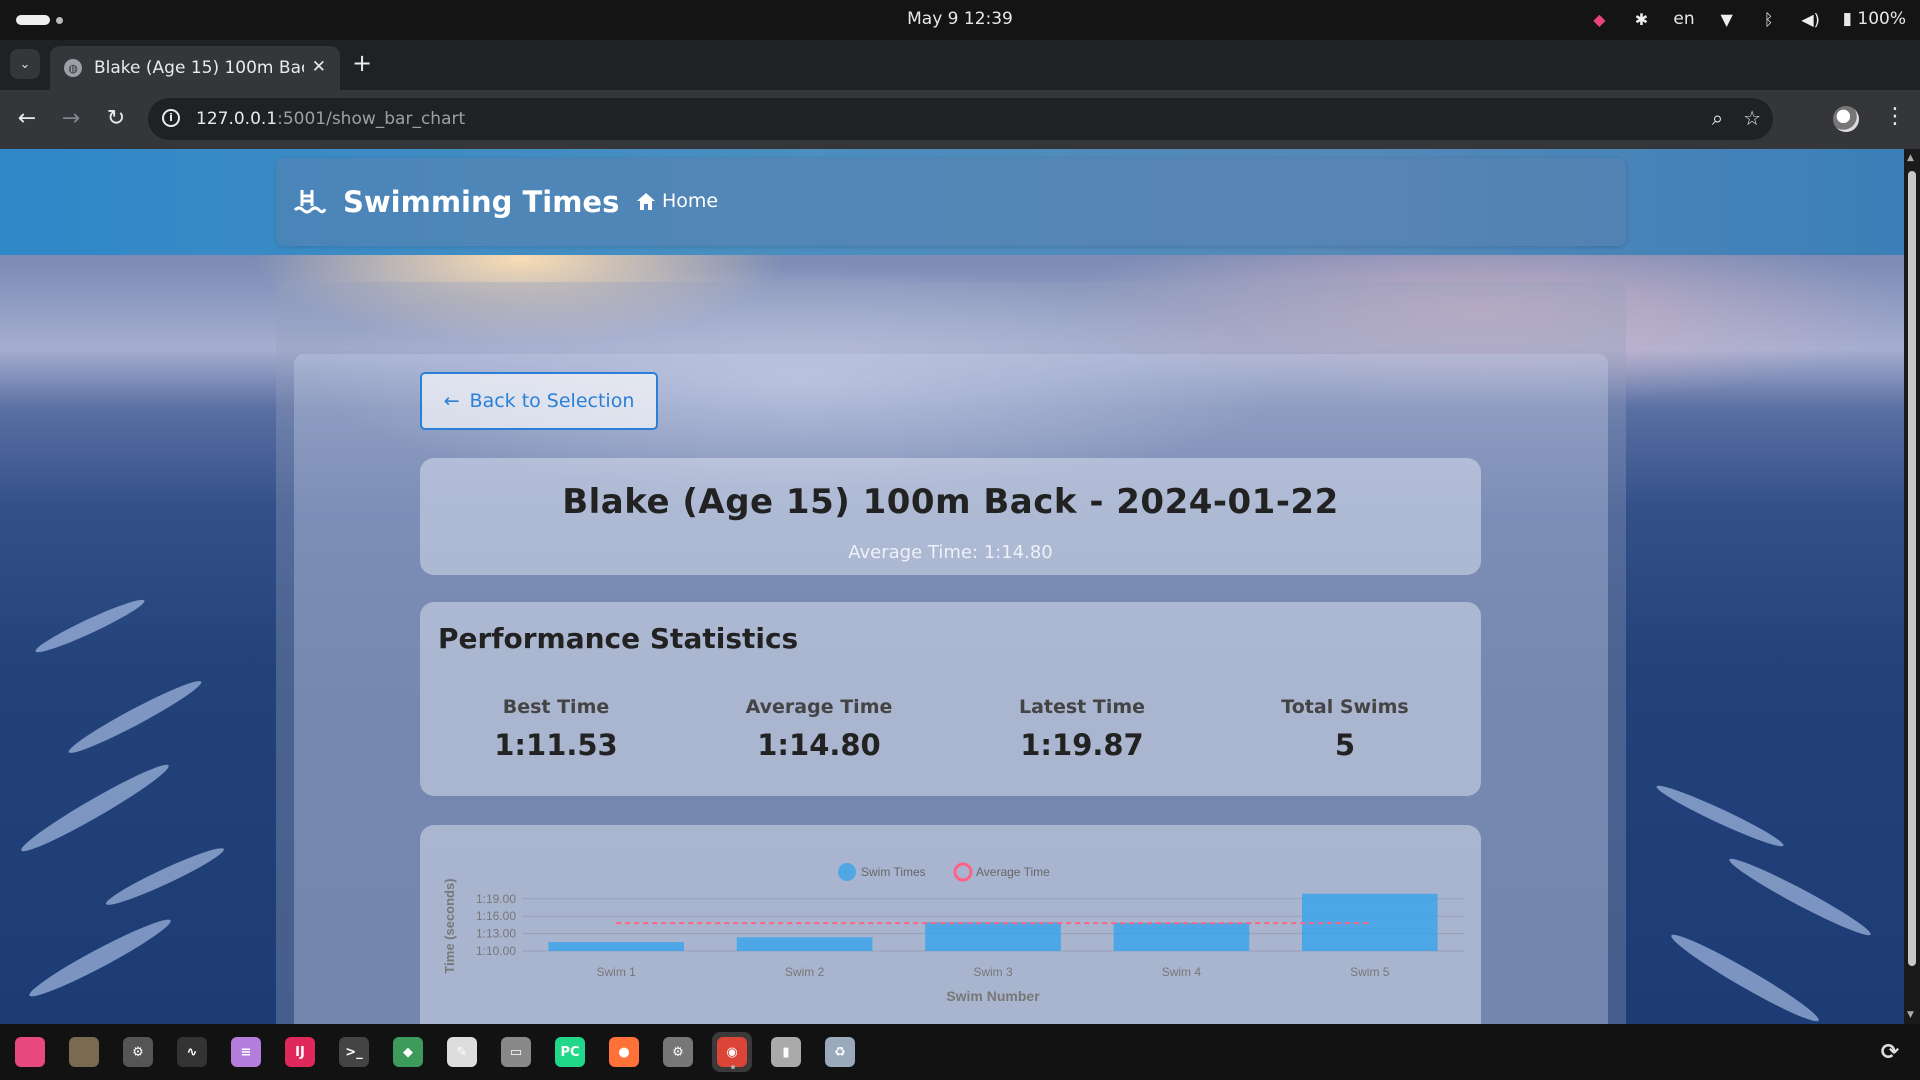  Describe the element at coordinates (1182, 972) in the screenshot. I see `x-tick-label: Swim 4` at that location.